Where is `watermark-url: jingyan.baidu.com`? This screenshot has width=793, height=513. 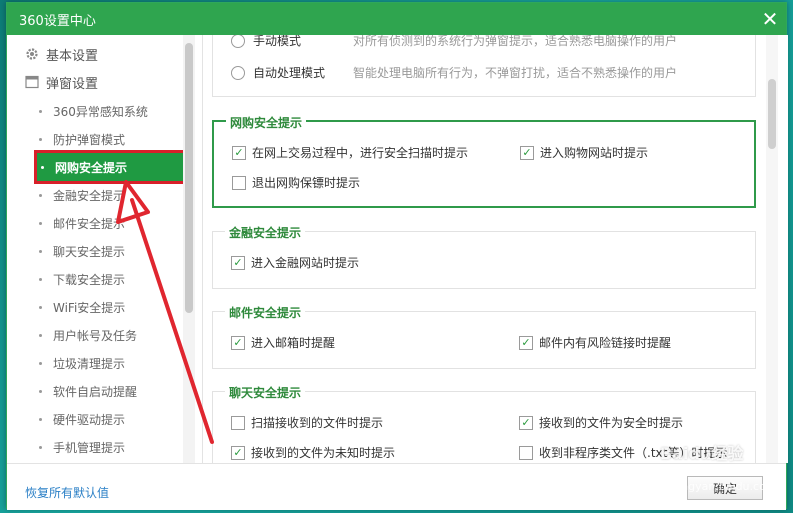 watermark-url: jingyan.baidu.com is located at coordinates (726, 486).